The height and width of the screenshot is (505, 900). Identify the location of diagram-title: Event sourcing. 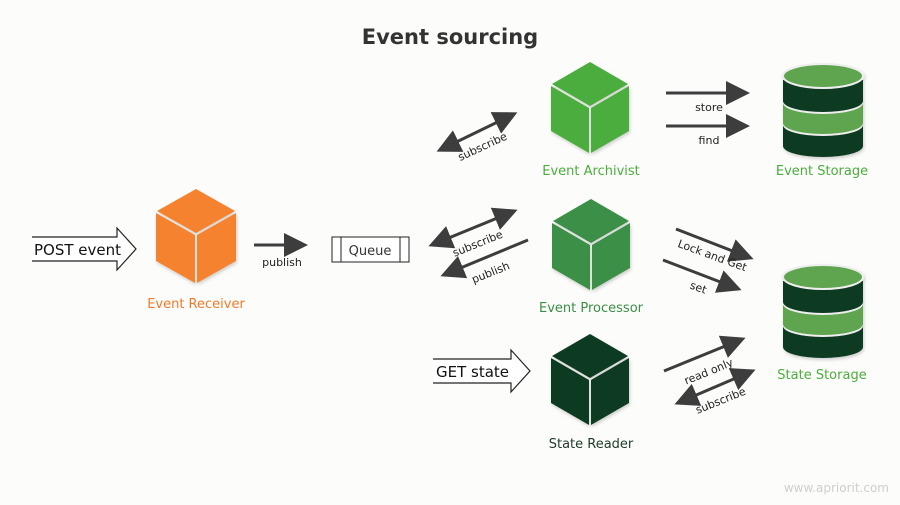
(450, 37).